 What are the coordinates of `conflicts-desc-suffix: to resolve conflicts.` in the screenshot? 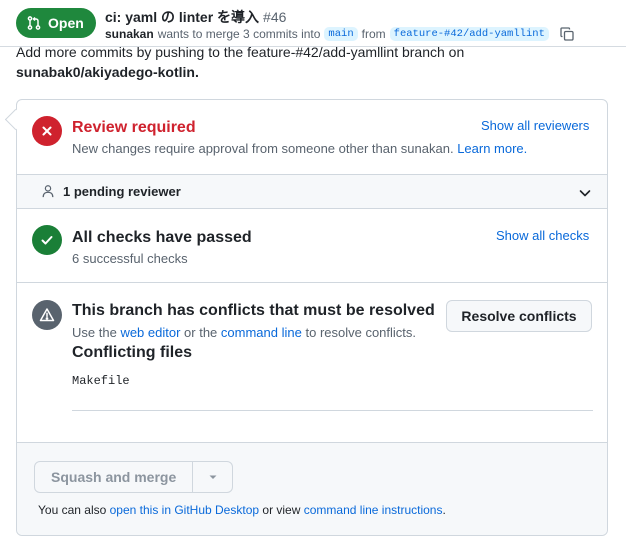 It's located at (361, 332).